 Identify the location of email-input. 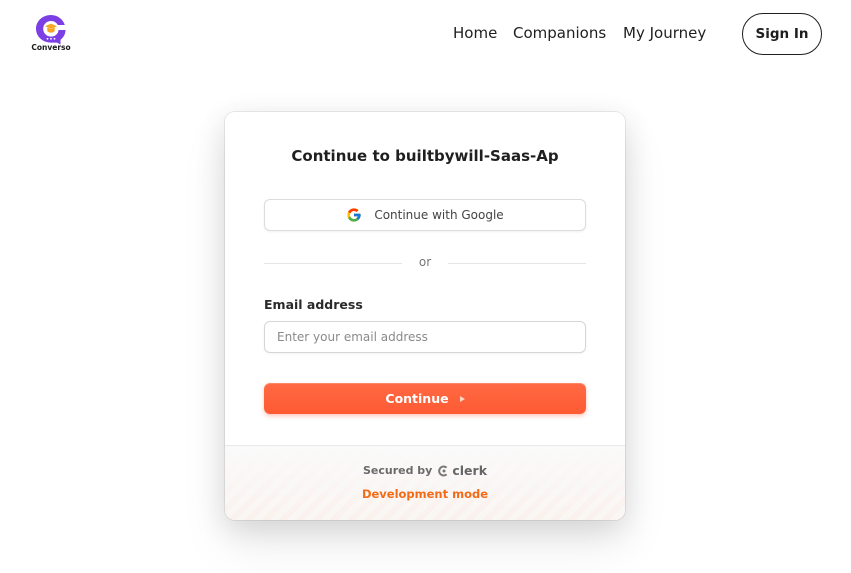
(425, 337).